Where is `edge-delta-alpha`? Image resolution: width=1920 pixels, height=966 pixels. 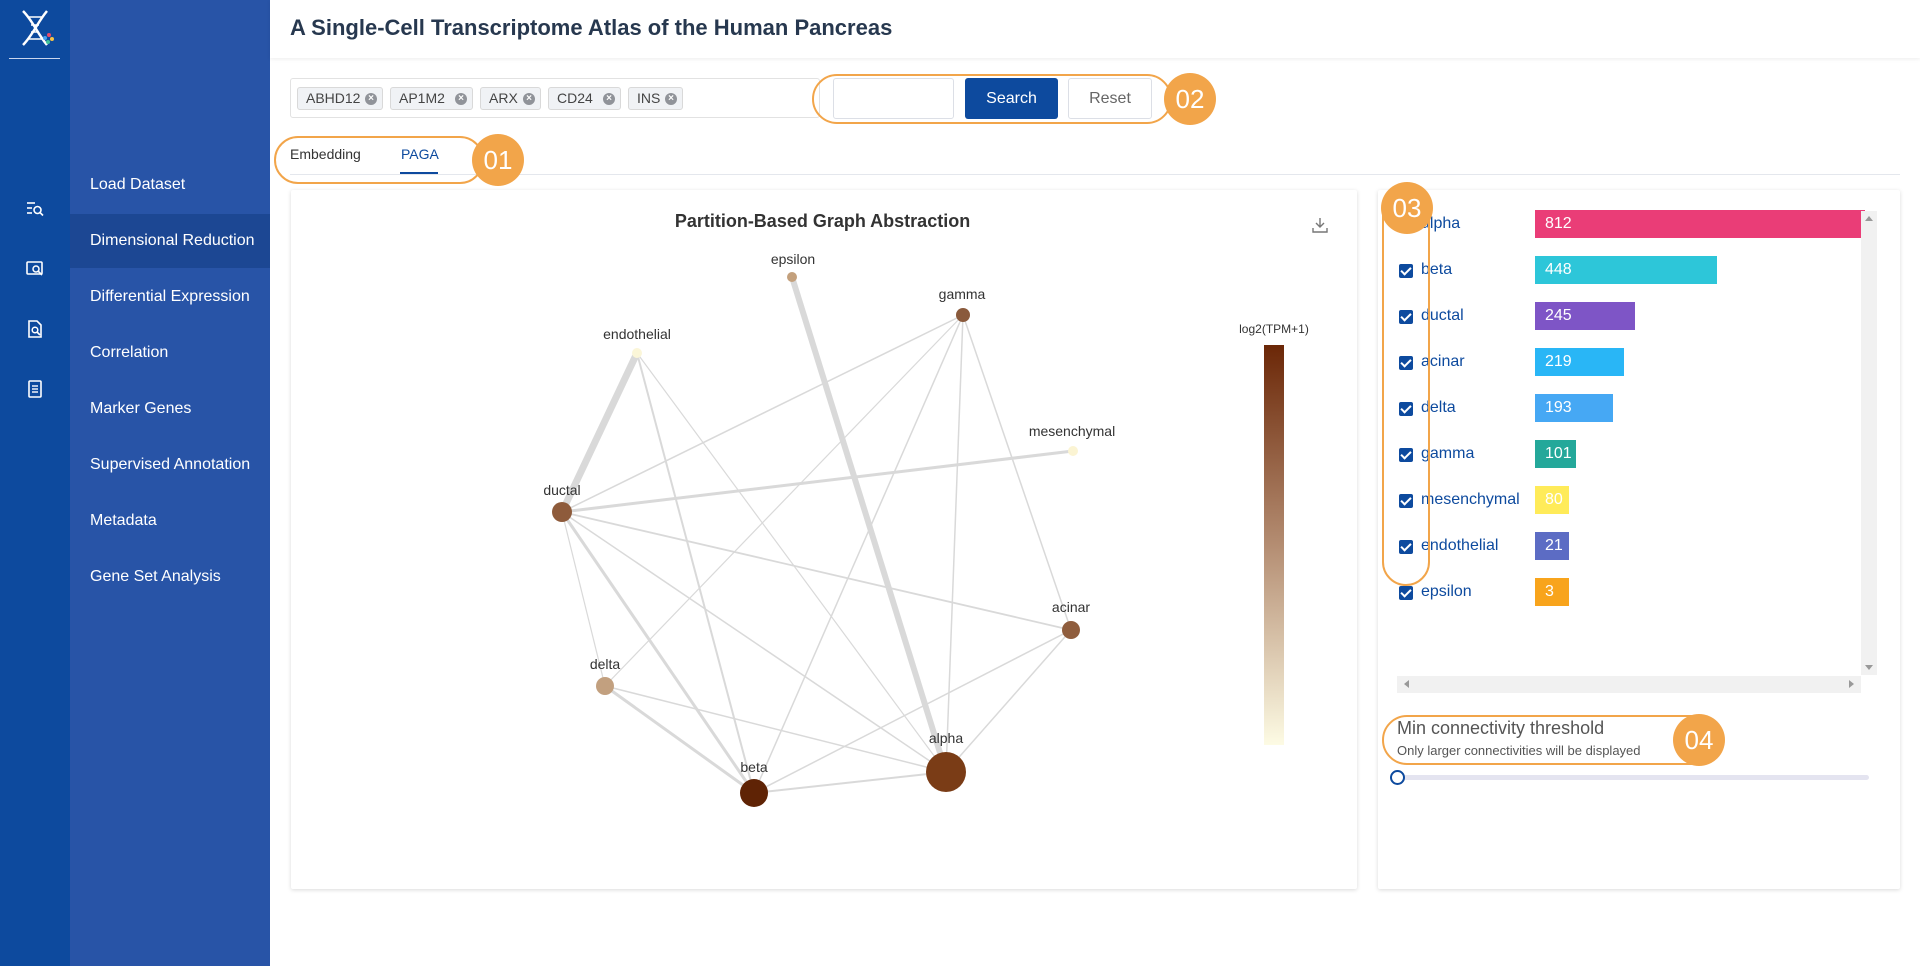 edge-delta-alpha is located at coordinates (775, 729).